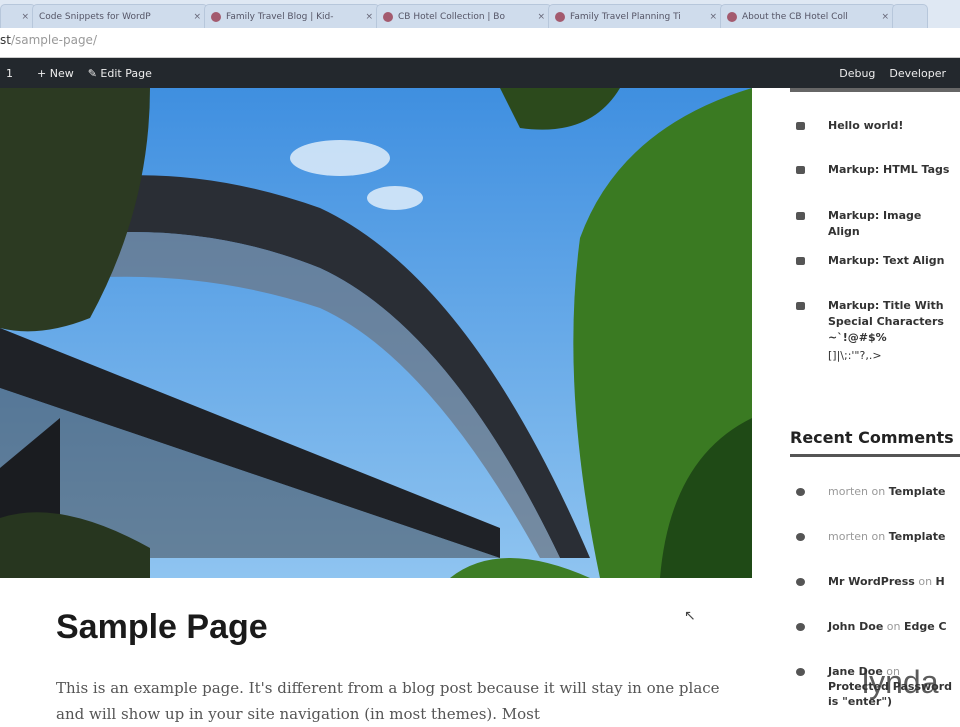 Image resolution: width=960 pixels, height=727 pixels. I want to click on recent-post-link: Markup: Image Align, so click(891, 224).